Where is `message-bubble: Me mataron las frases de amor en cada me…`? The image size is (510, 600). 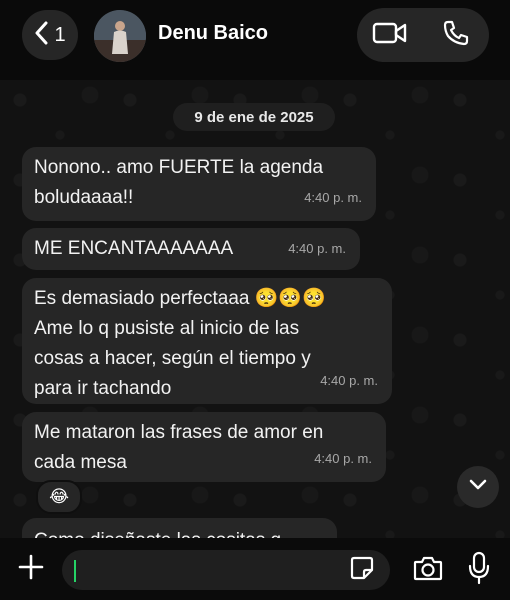
message-bubble: Me mataron las frases de amor en cada me… is located at coordinates (204, 447).